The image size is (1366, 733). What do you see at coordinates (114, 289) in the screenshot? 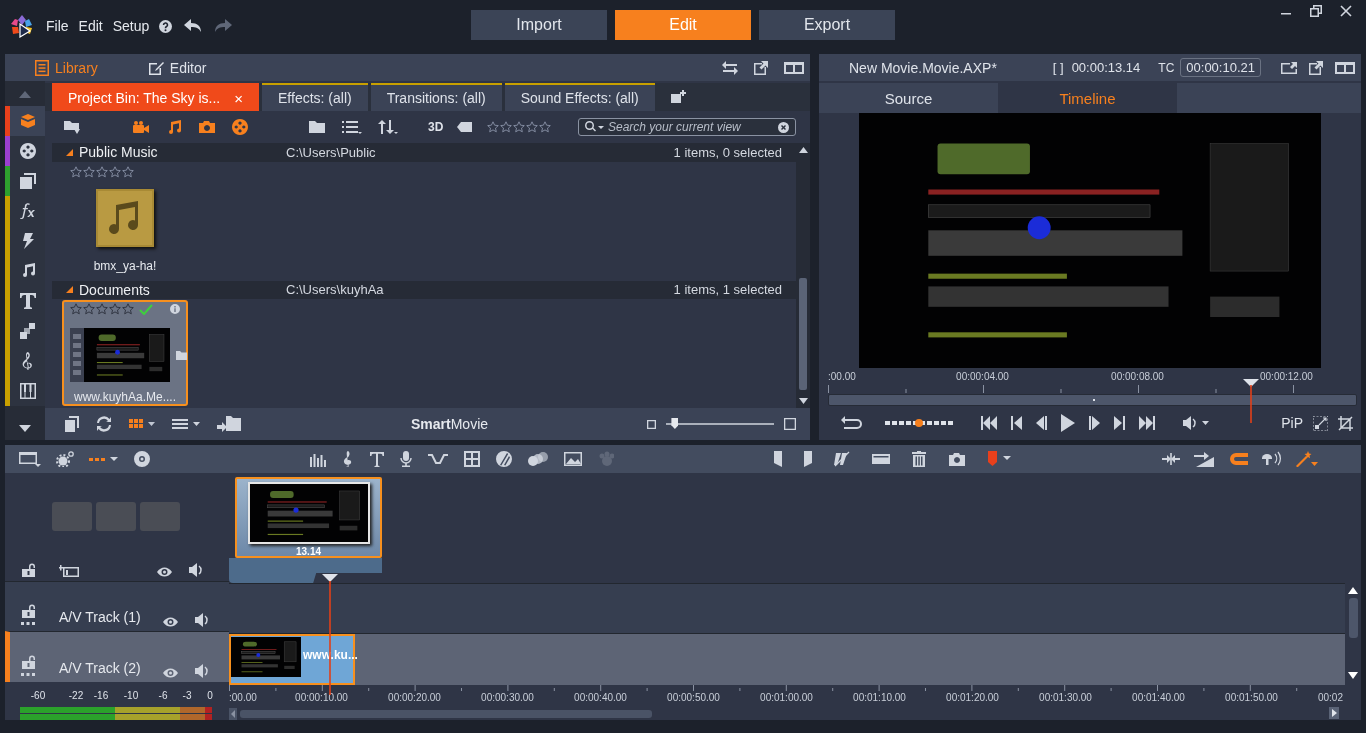
I see `group-name: Documents` at bounding box center [114, 289].